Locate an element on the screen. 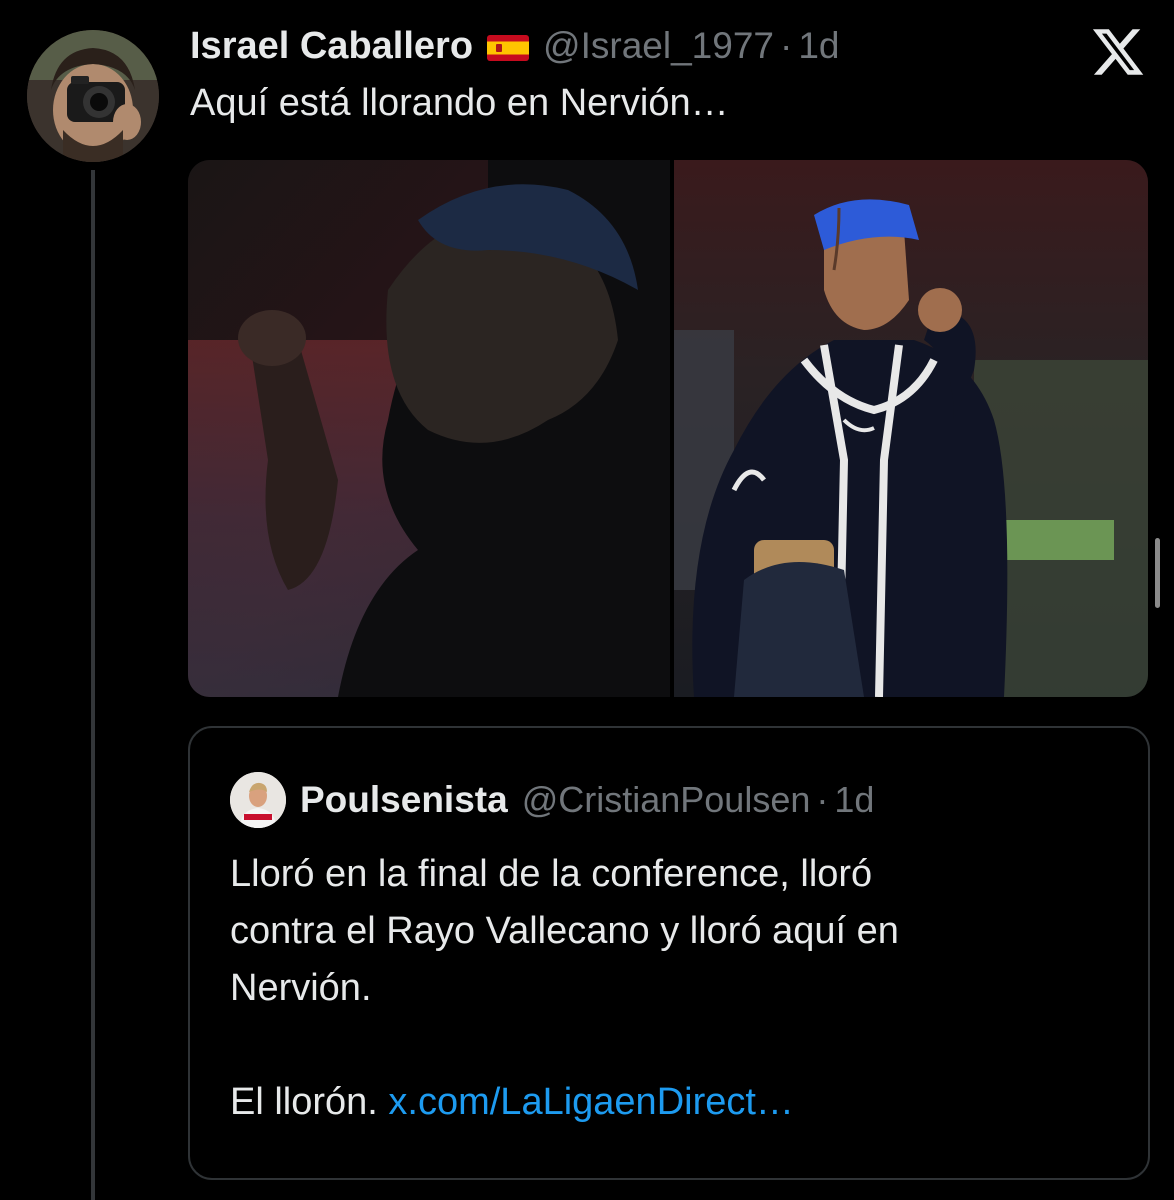  quote-text-line: Nervión. is located at coordinates (301, 988).